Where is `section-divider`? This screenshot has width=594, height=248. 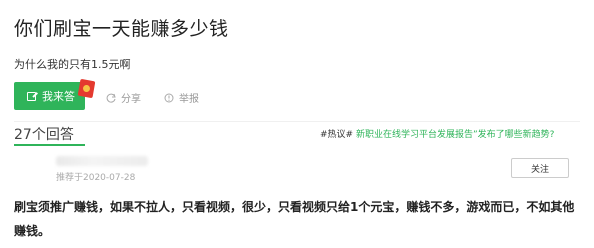 section-divider is located at coordinates (297, 121).